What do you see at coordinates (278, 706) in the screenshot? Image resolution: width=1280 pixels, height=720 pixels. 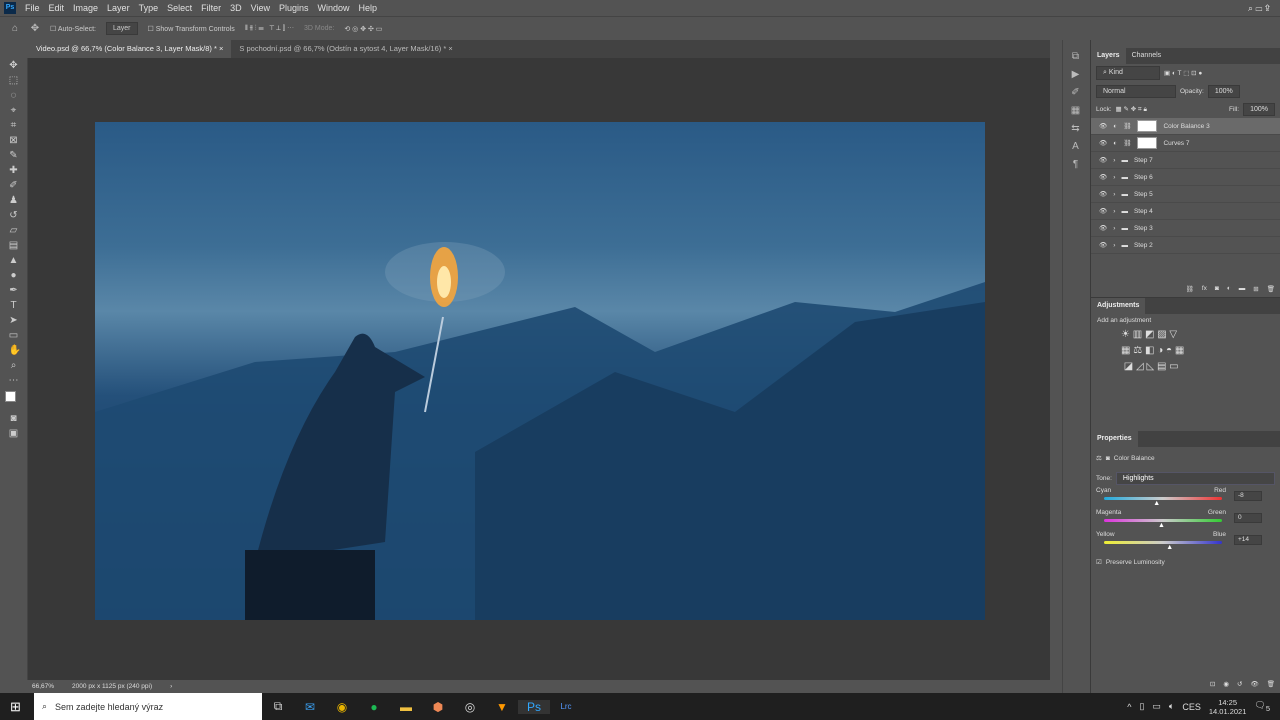 I see `task-view-icon: ⧉` at bounding box center [278, 706].